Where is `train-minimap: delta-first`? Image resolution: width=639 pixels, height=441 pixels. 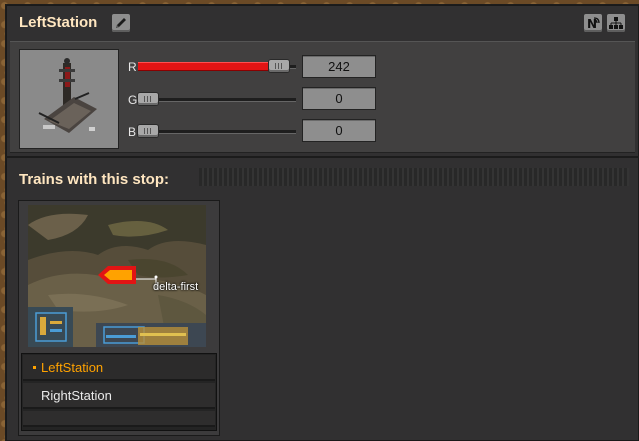 train-minimap: delta-first is located at coordinates (117, 276).